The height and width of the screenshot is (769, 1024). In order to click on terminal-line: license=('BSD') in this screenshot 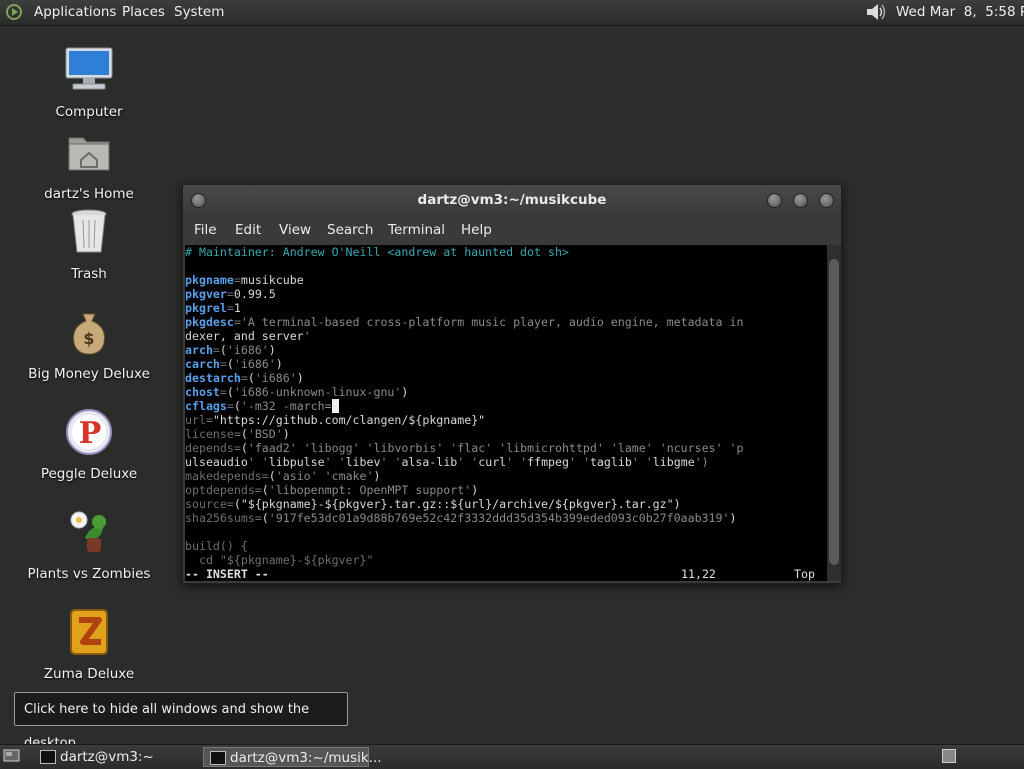, I will do `click(237, 434)`.